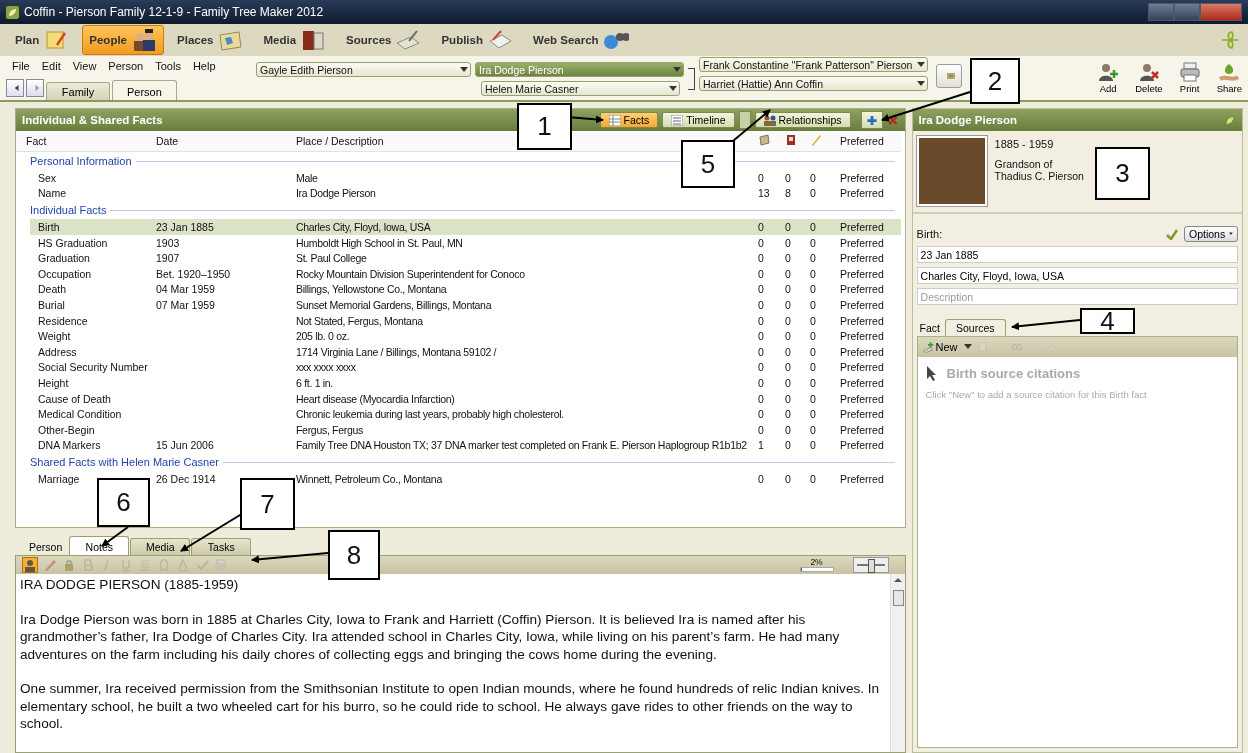 Image resolution: width=1248 pixels, height=753 pixels. What do you see at coordinates (160, 546) in the screenshot?
I see `tab: Media` at bounding box center [160, 546].